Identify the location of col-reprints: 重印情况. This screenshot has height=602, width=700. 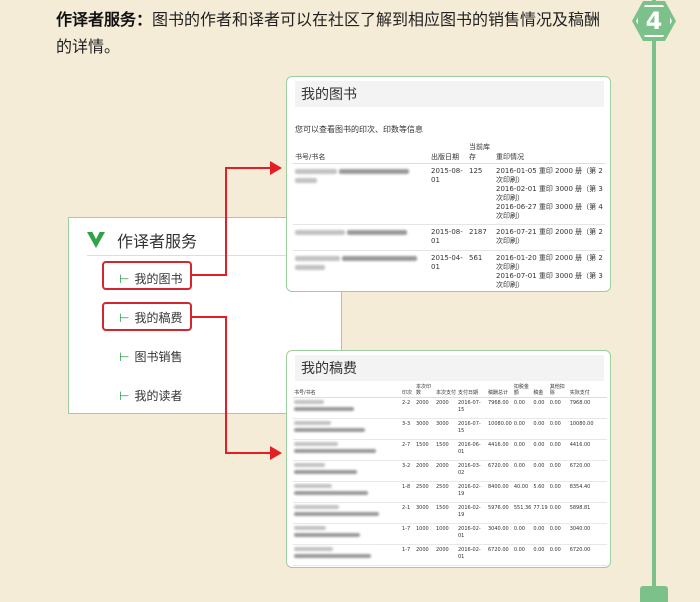
(549, 152).